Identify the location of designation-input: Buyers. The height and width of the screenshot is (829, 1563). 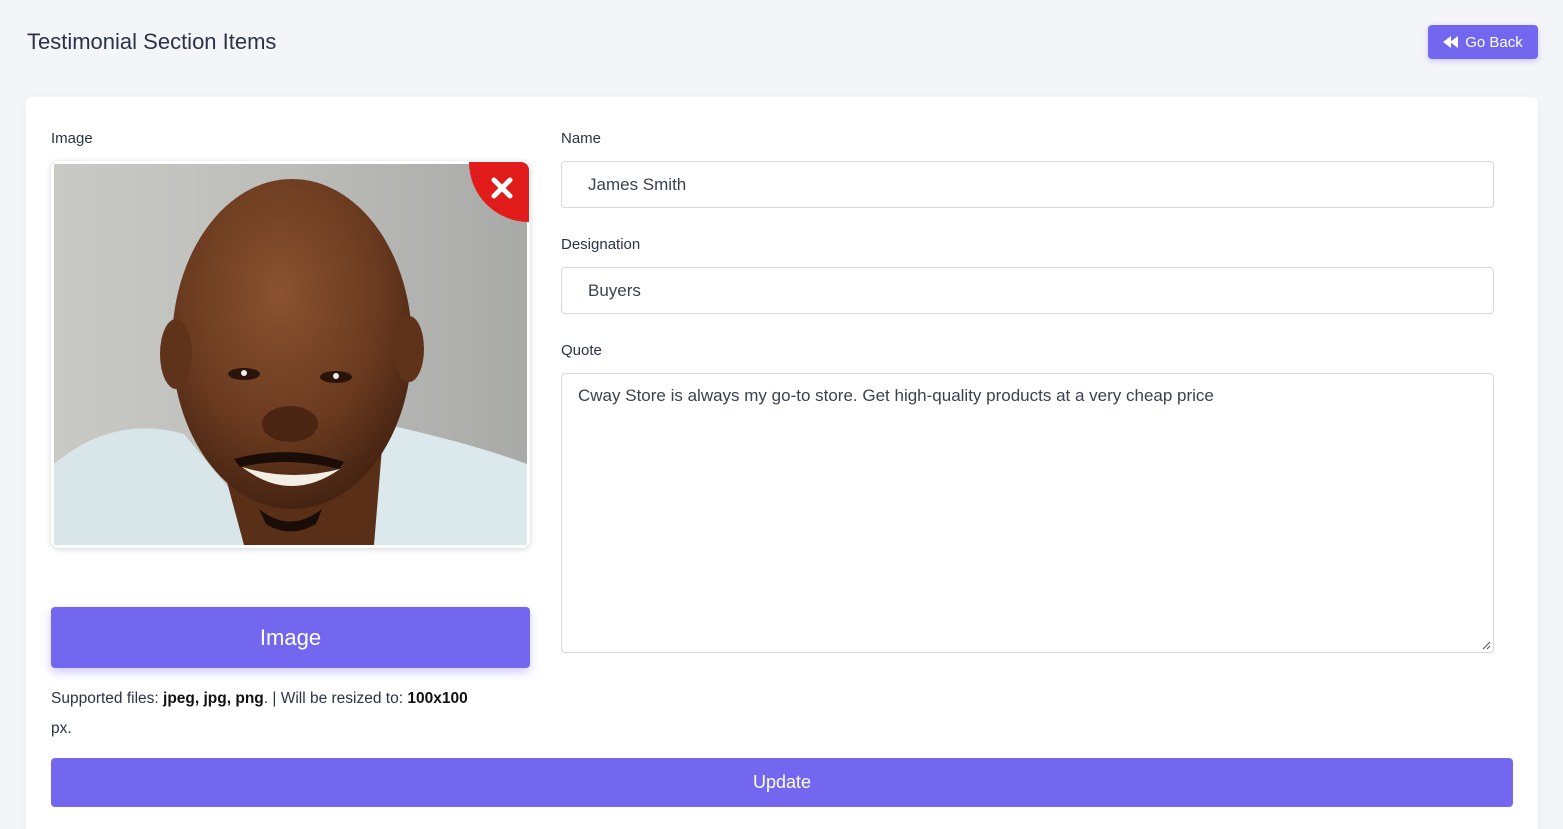
(1027, 290).